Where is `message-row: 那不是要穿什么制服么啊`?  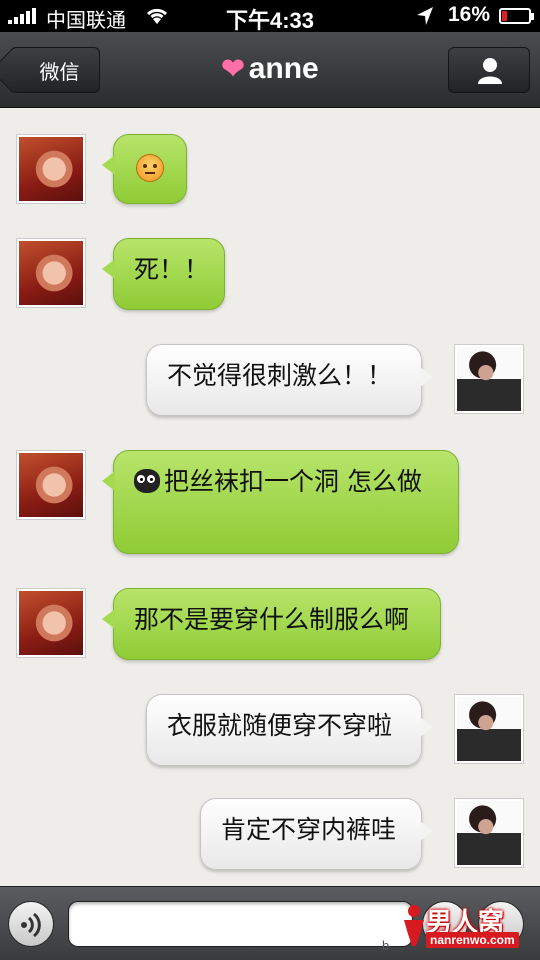 message-row: 那不是要穿什么制服么啊 is located at coordinates (270, 628).